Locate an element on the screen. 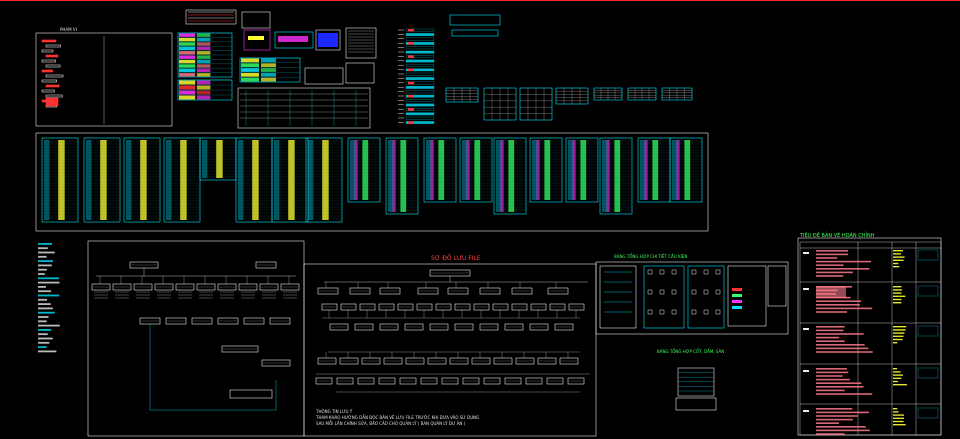 The image size is (960, 439). top-strip-b is located at coordinates (475, 33).